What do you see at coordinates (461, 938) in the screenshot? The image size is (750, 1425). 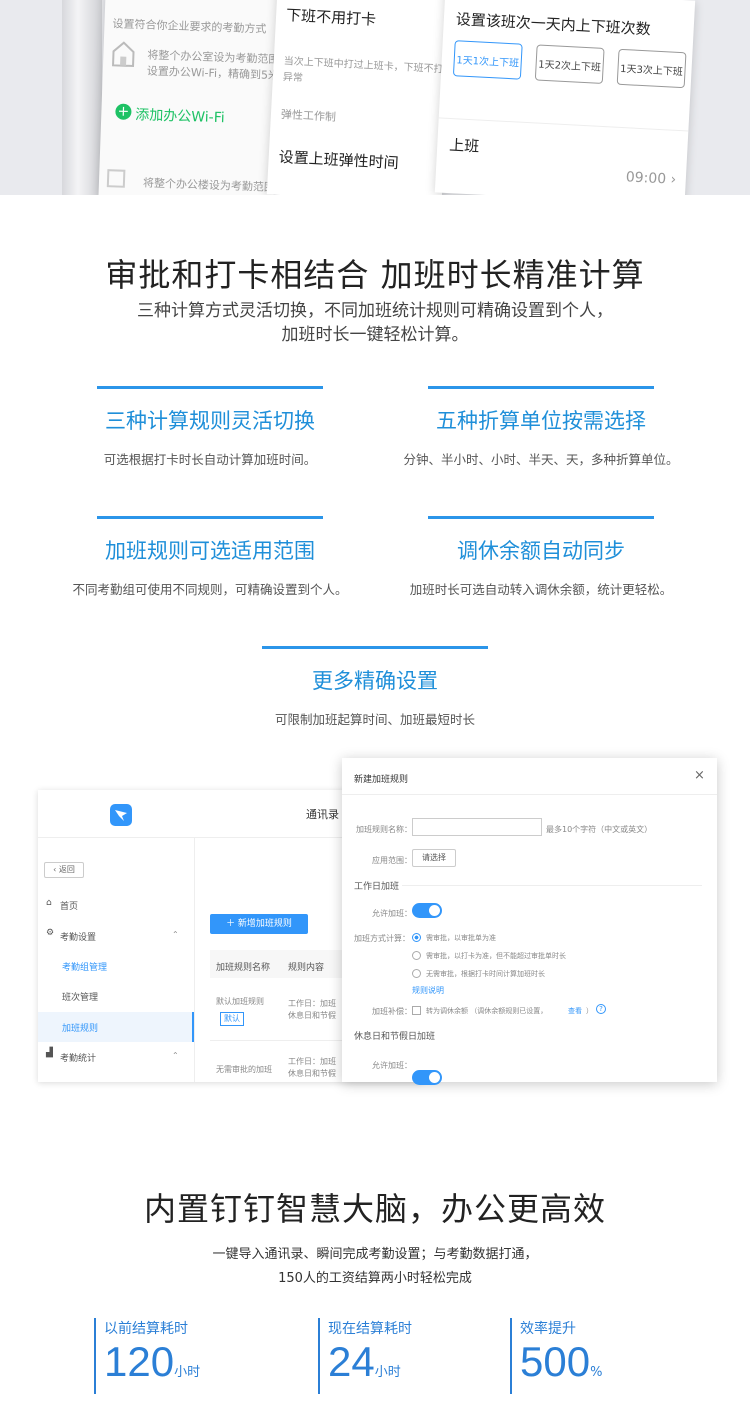 I see `method-option-1: 需审批，以审批单为准` at bounding box center [461, 938].